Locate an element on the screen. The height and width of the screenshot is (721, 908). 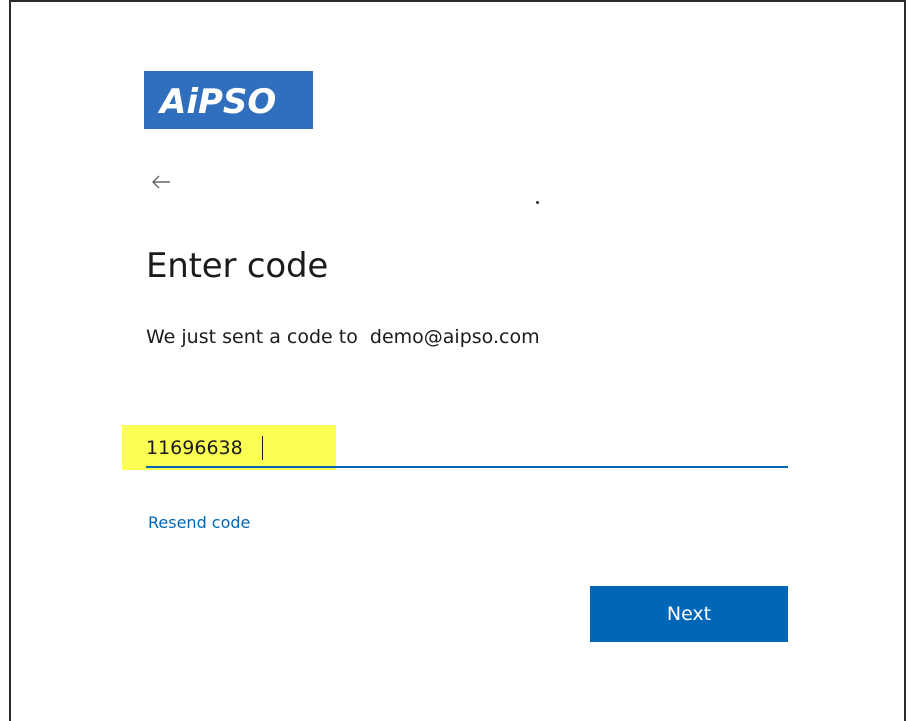
aipso-logo: AiPSO is located at coordinates (228, 100).